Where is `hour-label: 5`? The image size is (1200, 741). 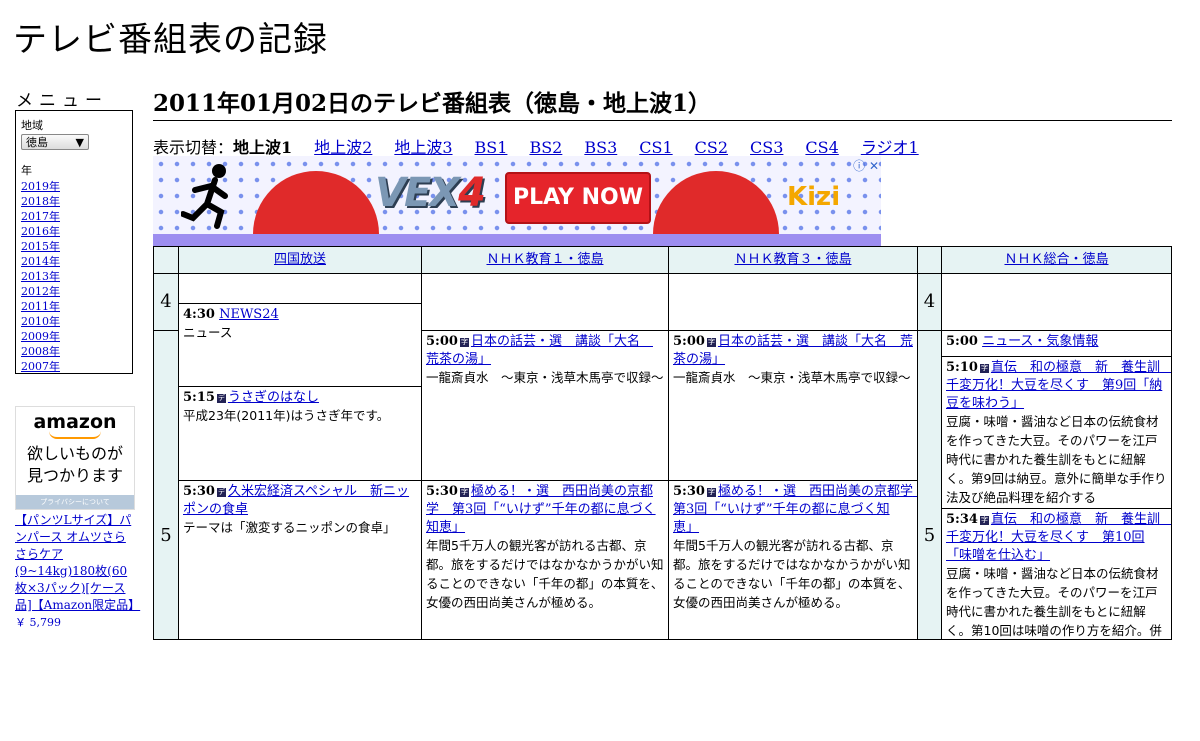 hour-label: 5 is located at coordinates (166, 485).